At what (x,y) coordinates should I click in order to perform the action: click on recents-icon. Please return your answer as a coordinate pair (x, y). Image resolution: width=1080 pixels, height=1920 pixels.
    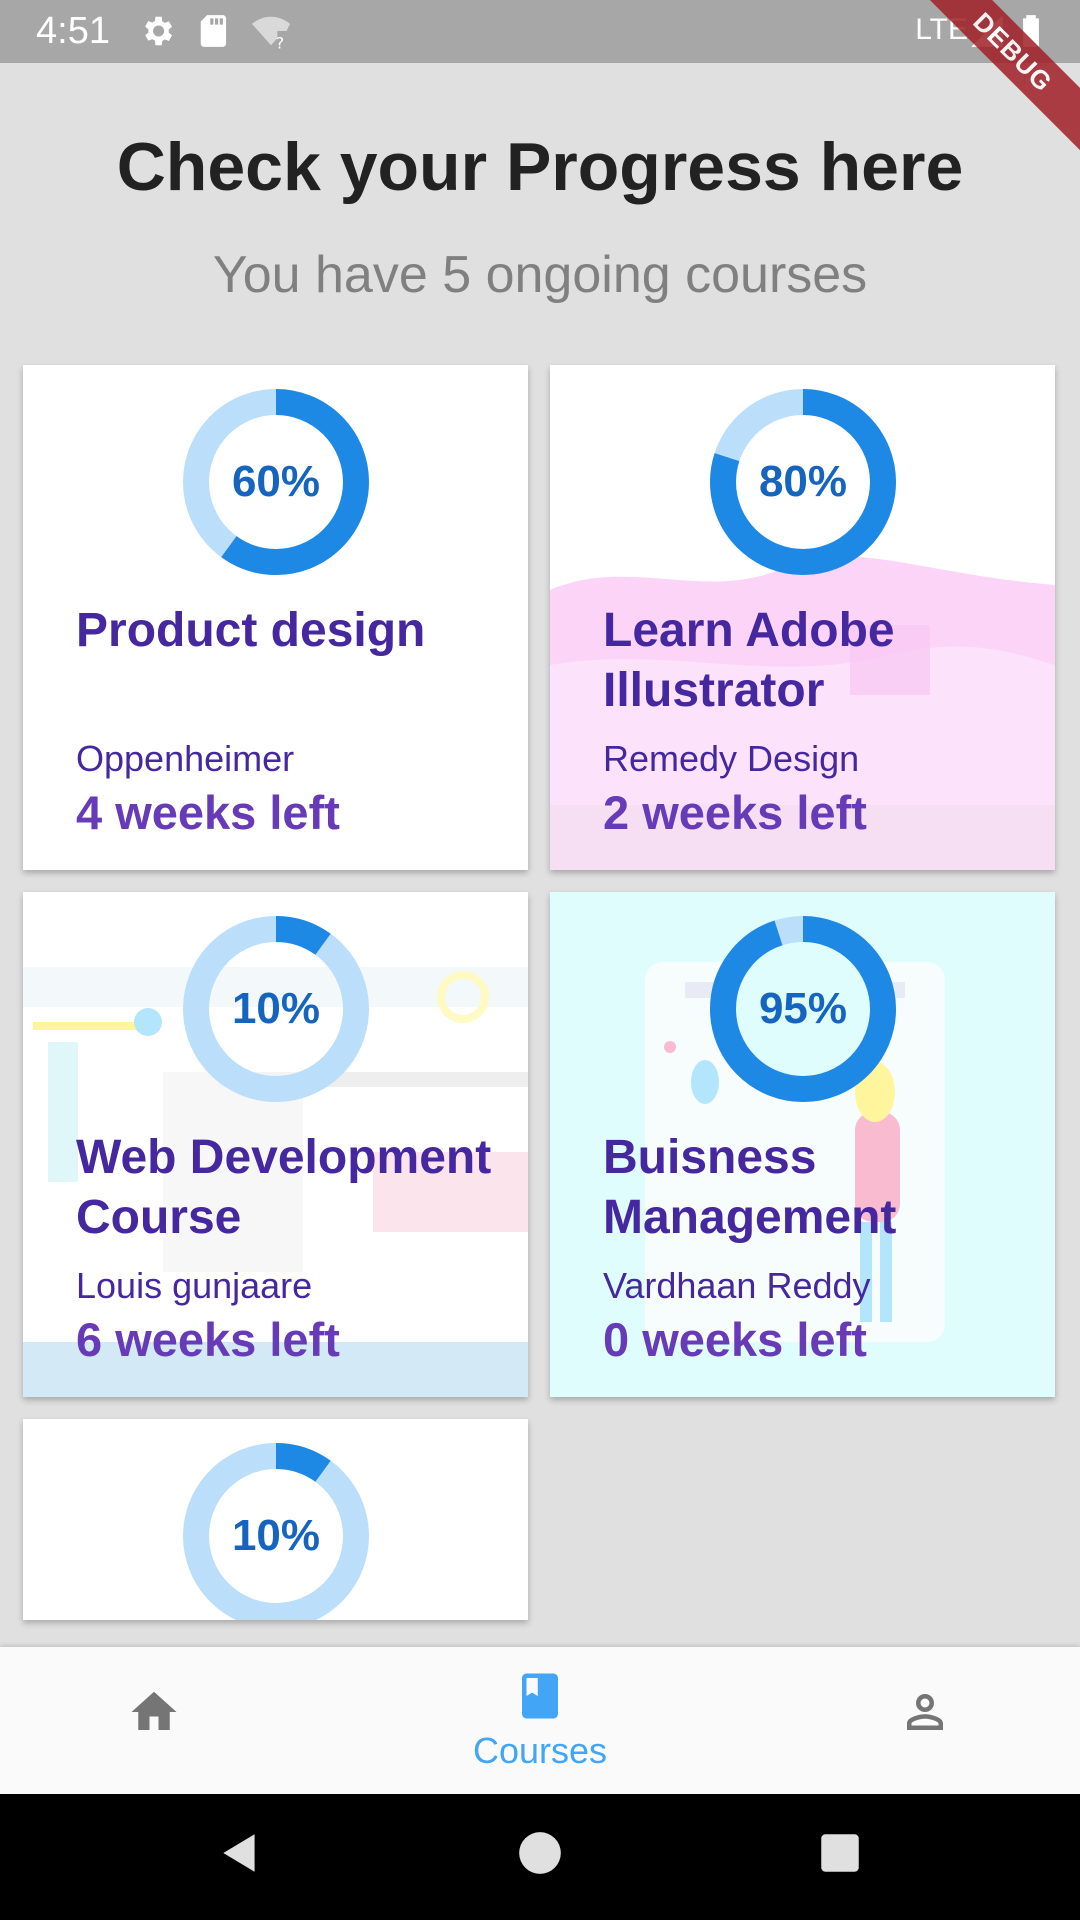
    Looking at the image, I should click on (840, 1853).